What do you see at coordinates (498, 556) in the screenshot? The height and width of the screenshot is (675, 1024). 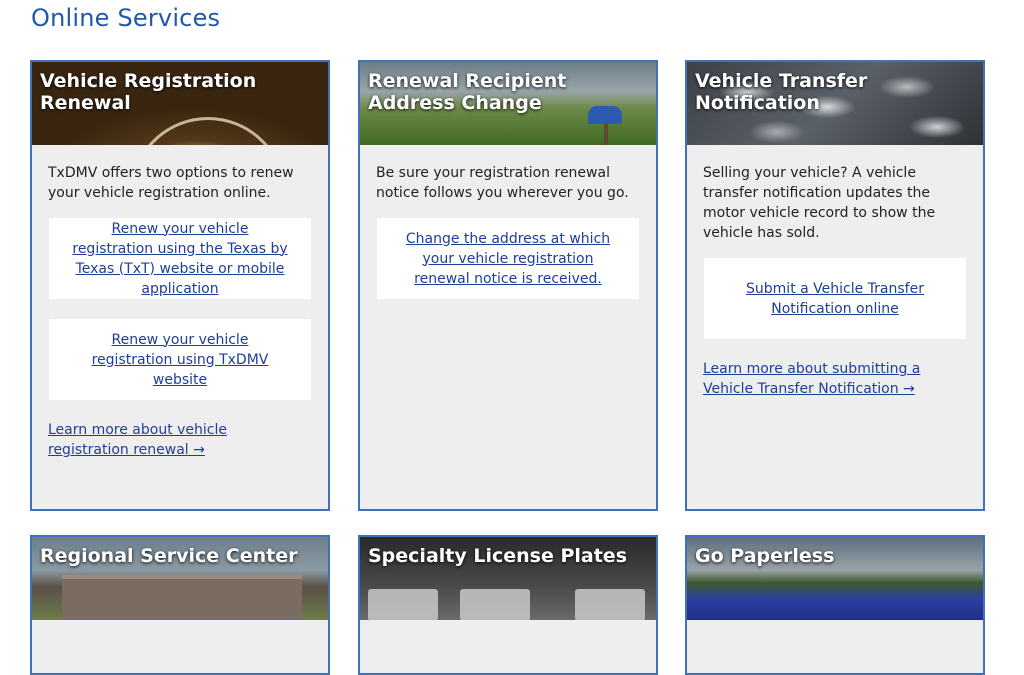 I see `card-title: Specialty License Plates` at bounding box center [498, 556].